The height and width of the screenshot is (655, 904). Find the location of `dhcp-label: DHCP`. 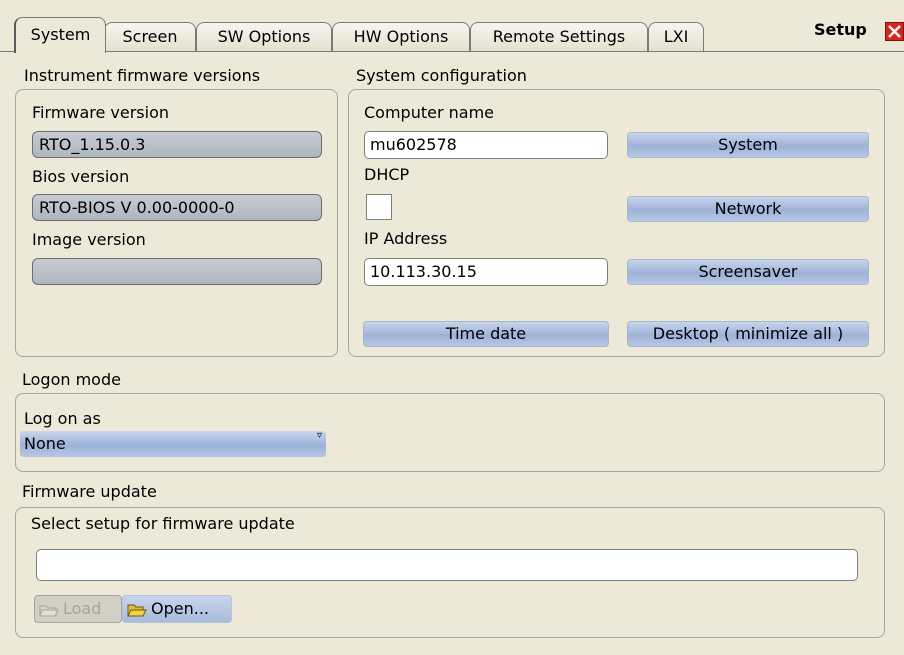

dhcp-label: DHCP is located at coordinates (387, 174).